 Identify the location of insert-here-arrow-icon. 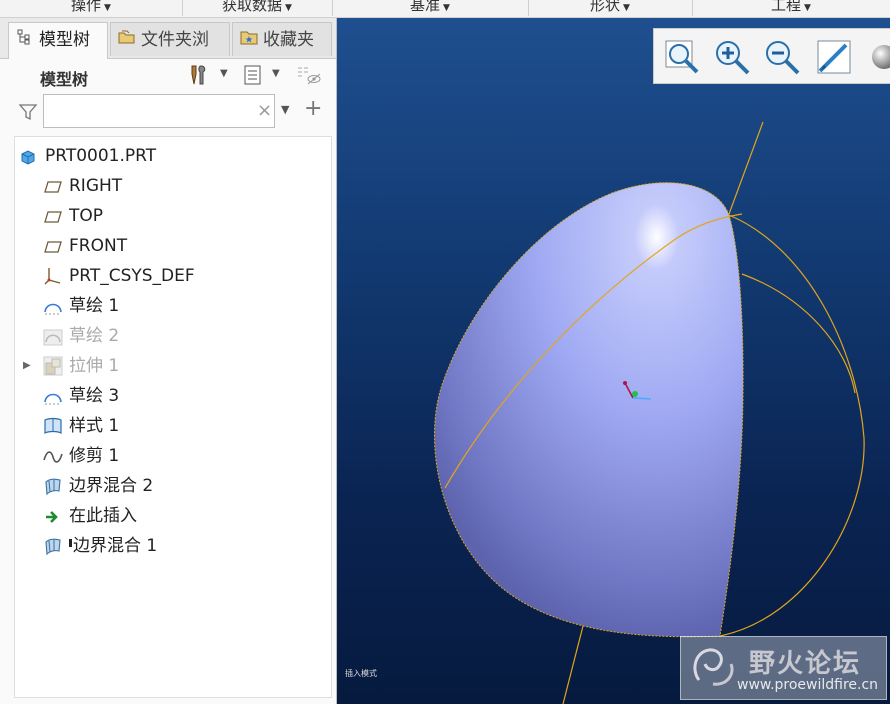
(53, 516).